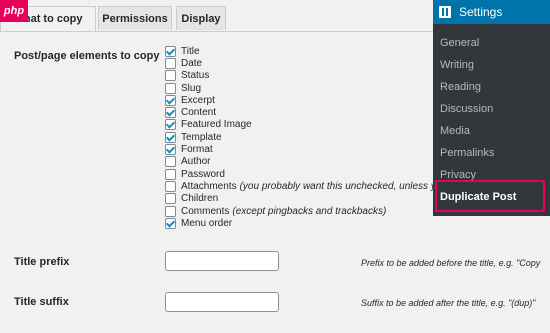  What do you see at coordinates (445, 12) in the screenshot?
I see `settings-sliders-icon` at bounding box center [445, 12].